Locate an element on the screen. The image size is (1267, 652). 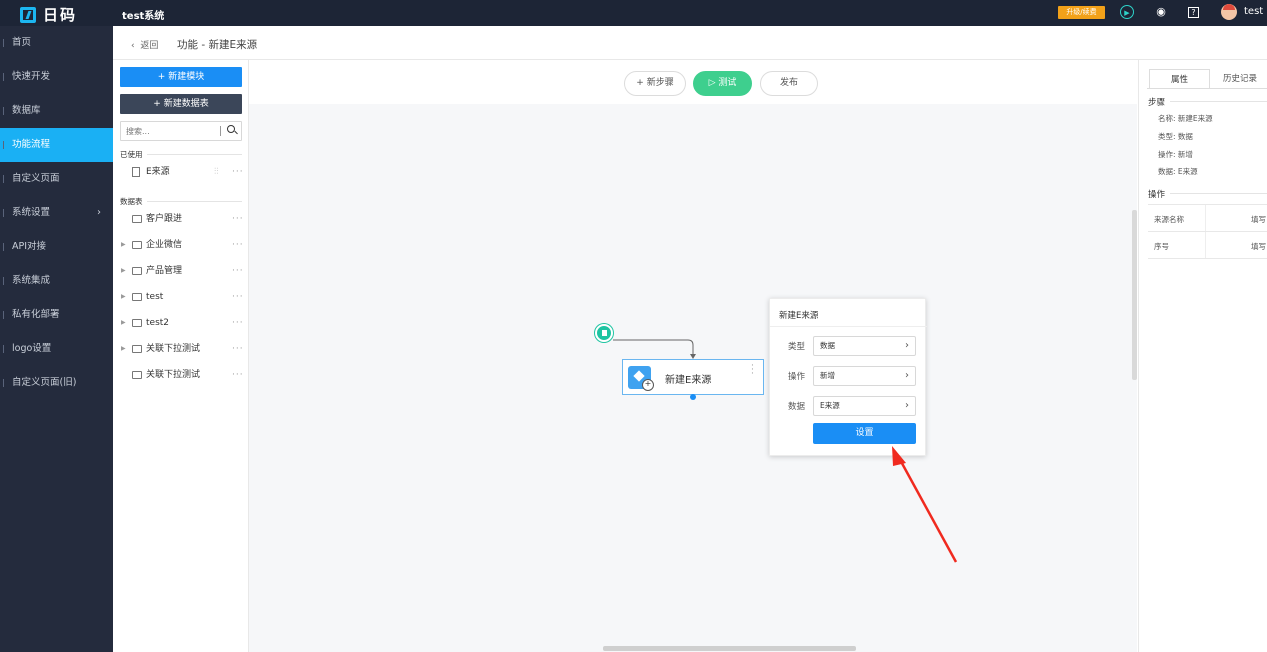
table-item-label: test2 is located at coordinates (158, 323).